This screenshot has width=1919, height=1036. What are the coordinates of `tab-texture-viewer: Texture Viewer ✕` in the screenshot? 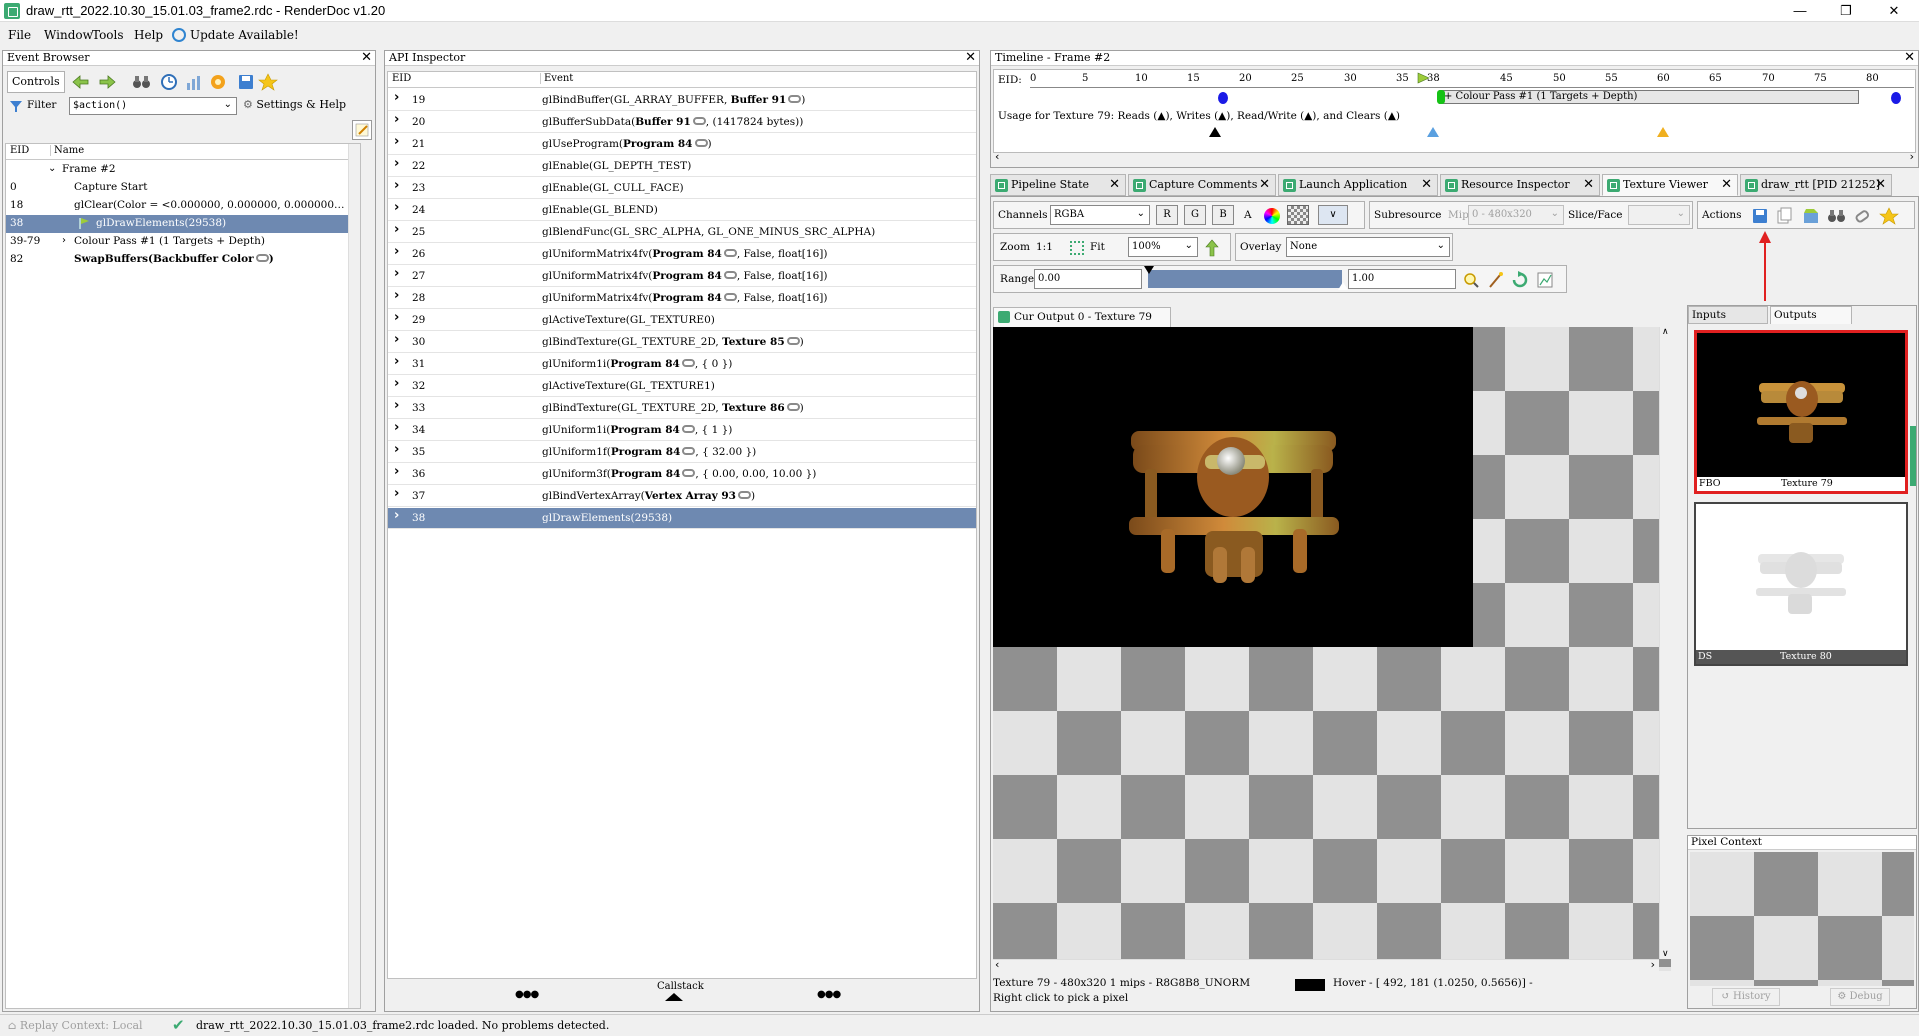 It's located at (1670, 185).